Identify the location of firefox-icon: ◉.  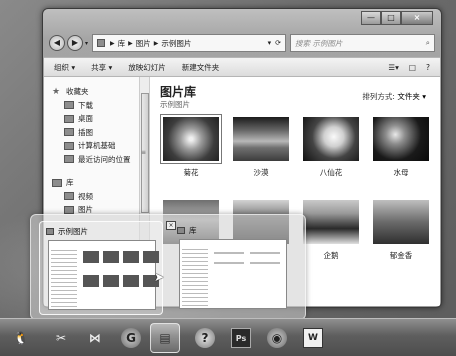
(277, 338).